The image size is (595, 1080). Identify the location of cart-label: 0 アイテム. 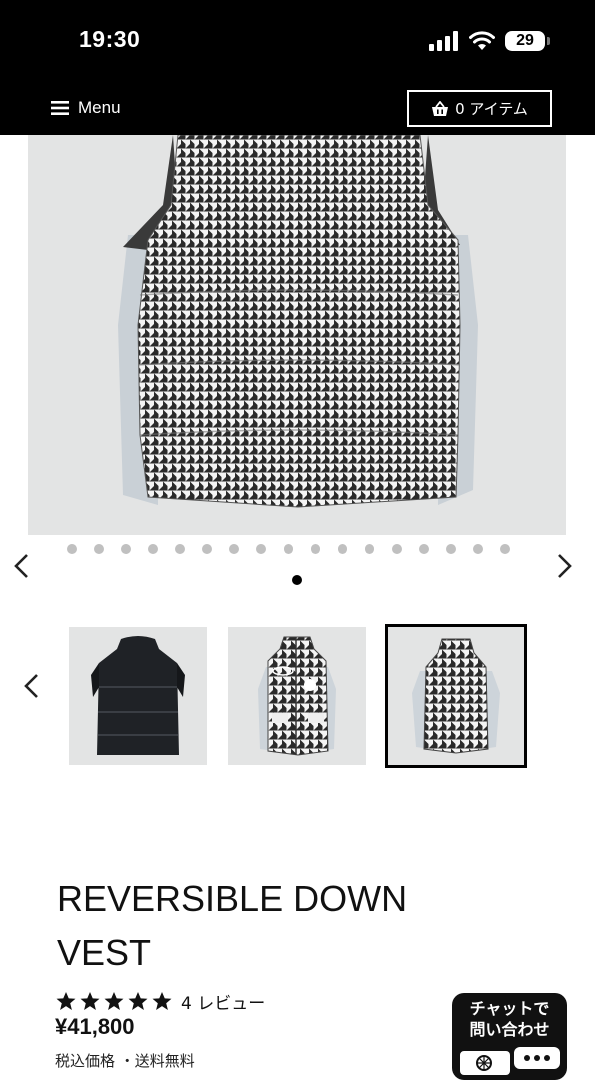
(491, 109).